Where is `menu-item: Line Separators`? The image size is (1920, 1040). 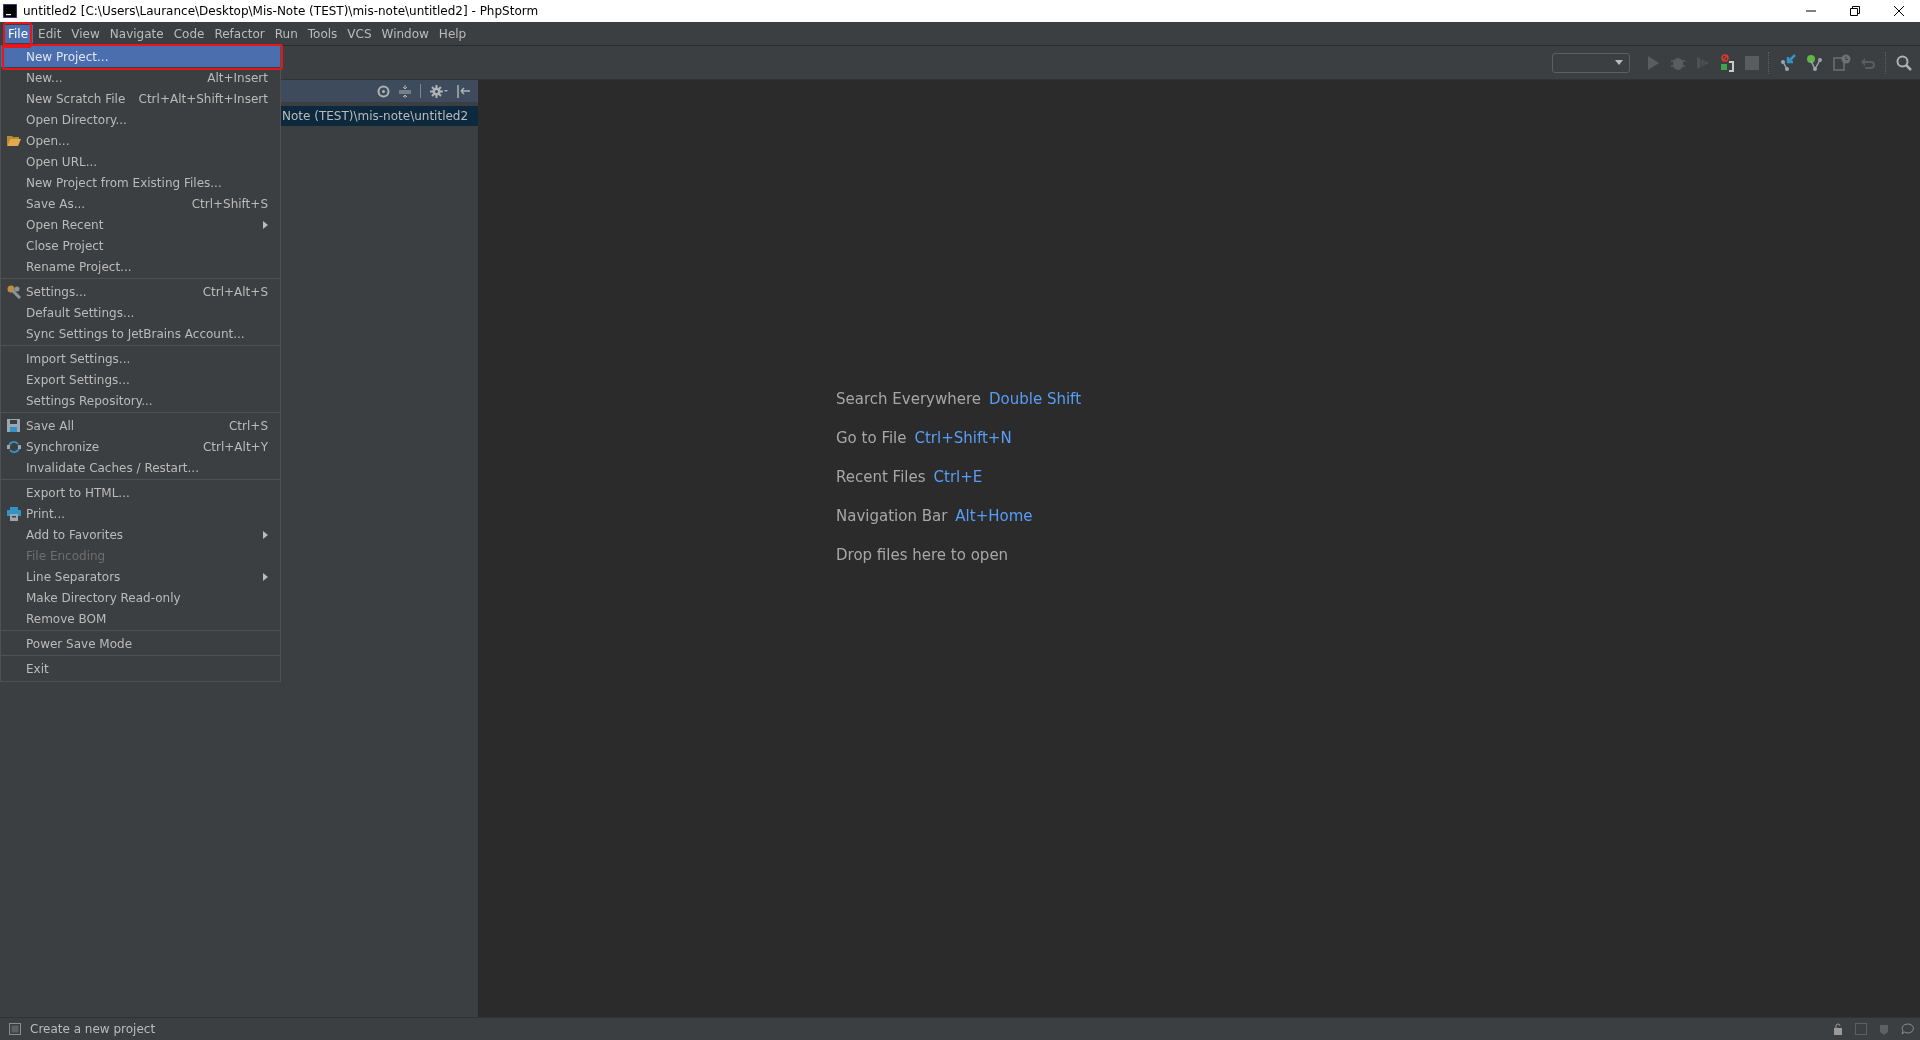
menu-item: Line Separators is located at coordinates (140, 576).